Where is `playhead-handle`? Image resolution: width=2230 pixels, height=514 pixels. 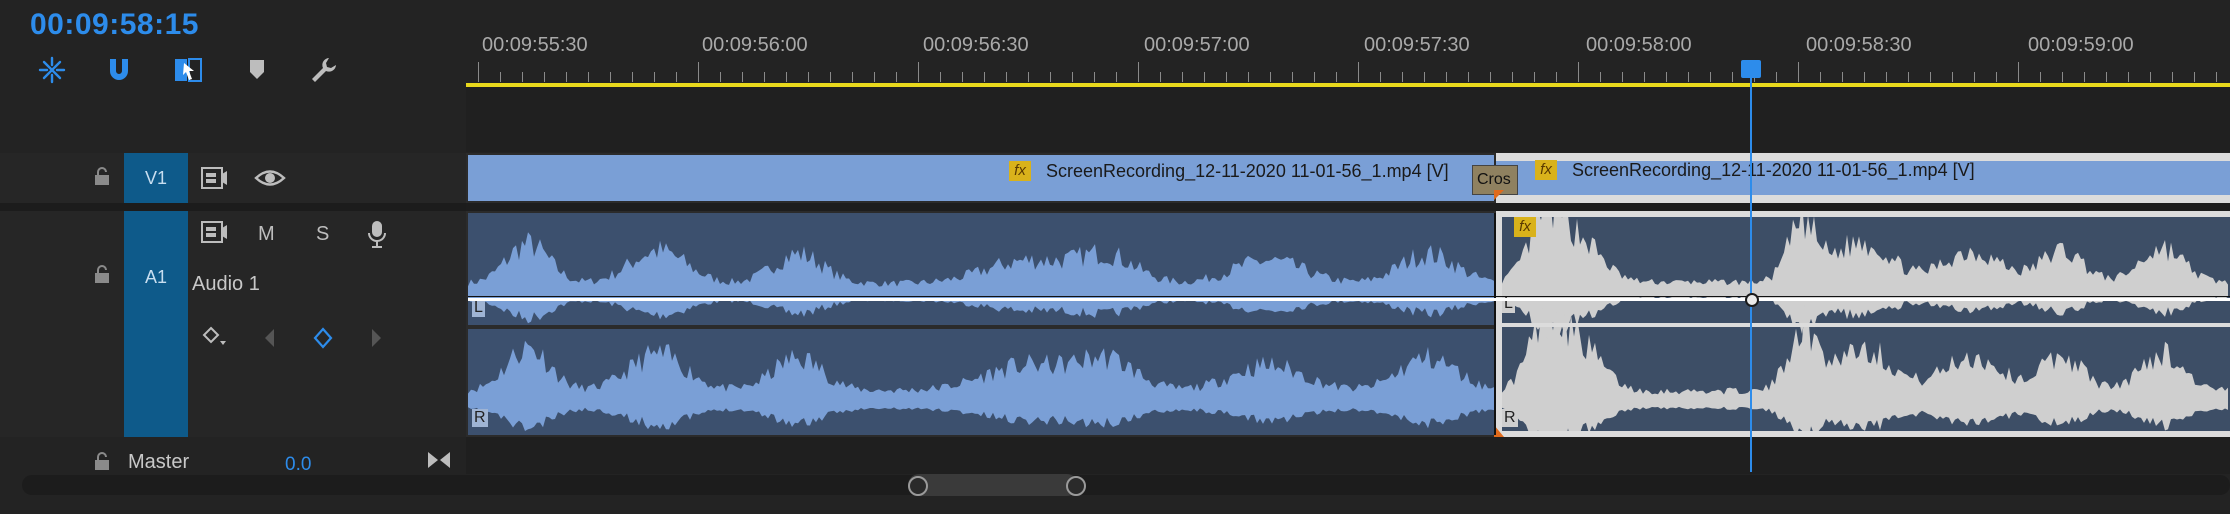 playhead-handle is located at coordinates (1751, 69).